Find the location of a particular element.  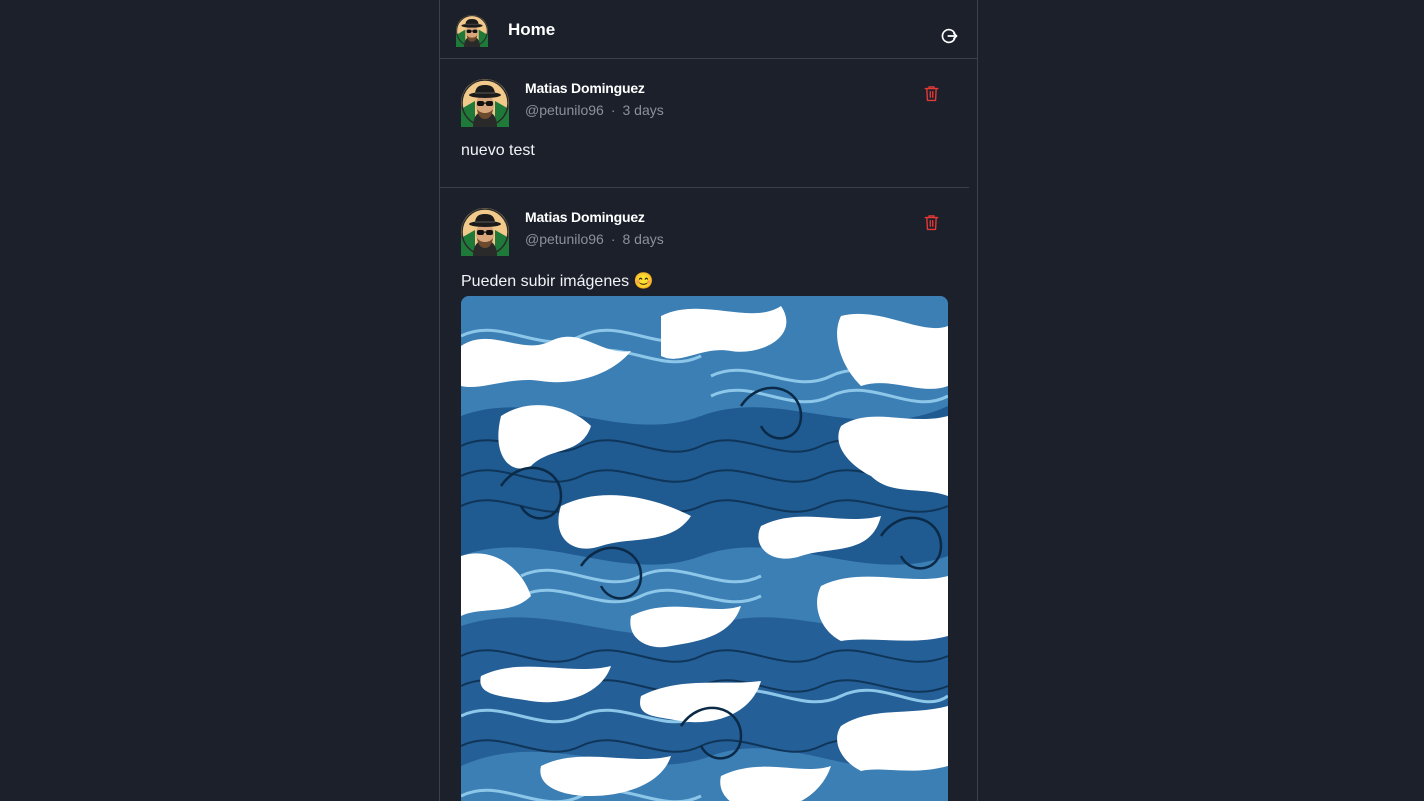

app-header: Home is located at coordinates (708, 29).